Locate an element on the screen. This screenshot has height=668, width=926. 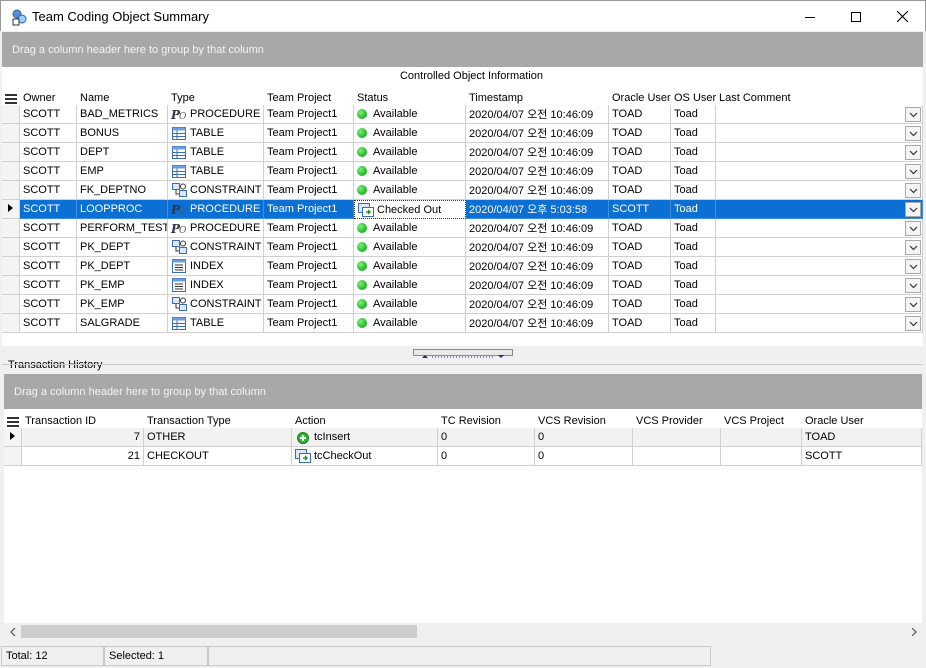
row-indicator is located at coordinates (11, 247).